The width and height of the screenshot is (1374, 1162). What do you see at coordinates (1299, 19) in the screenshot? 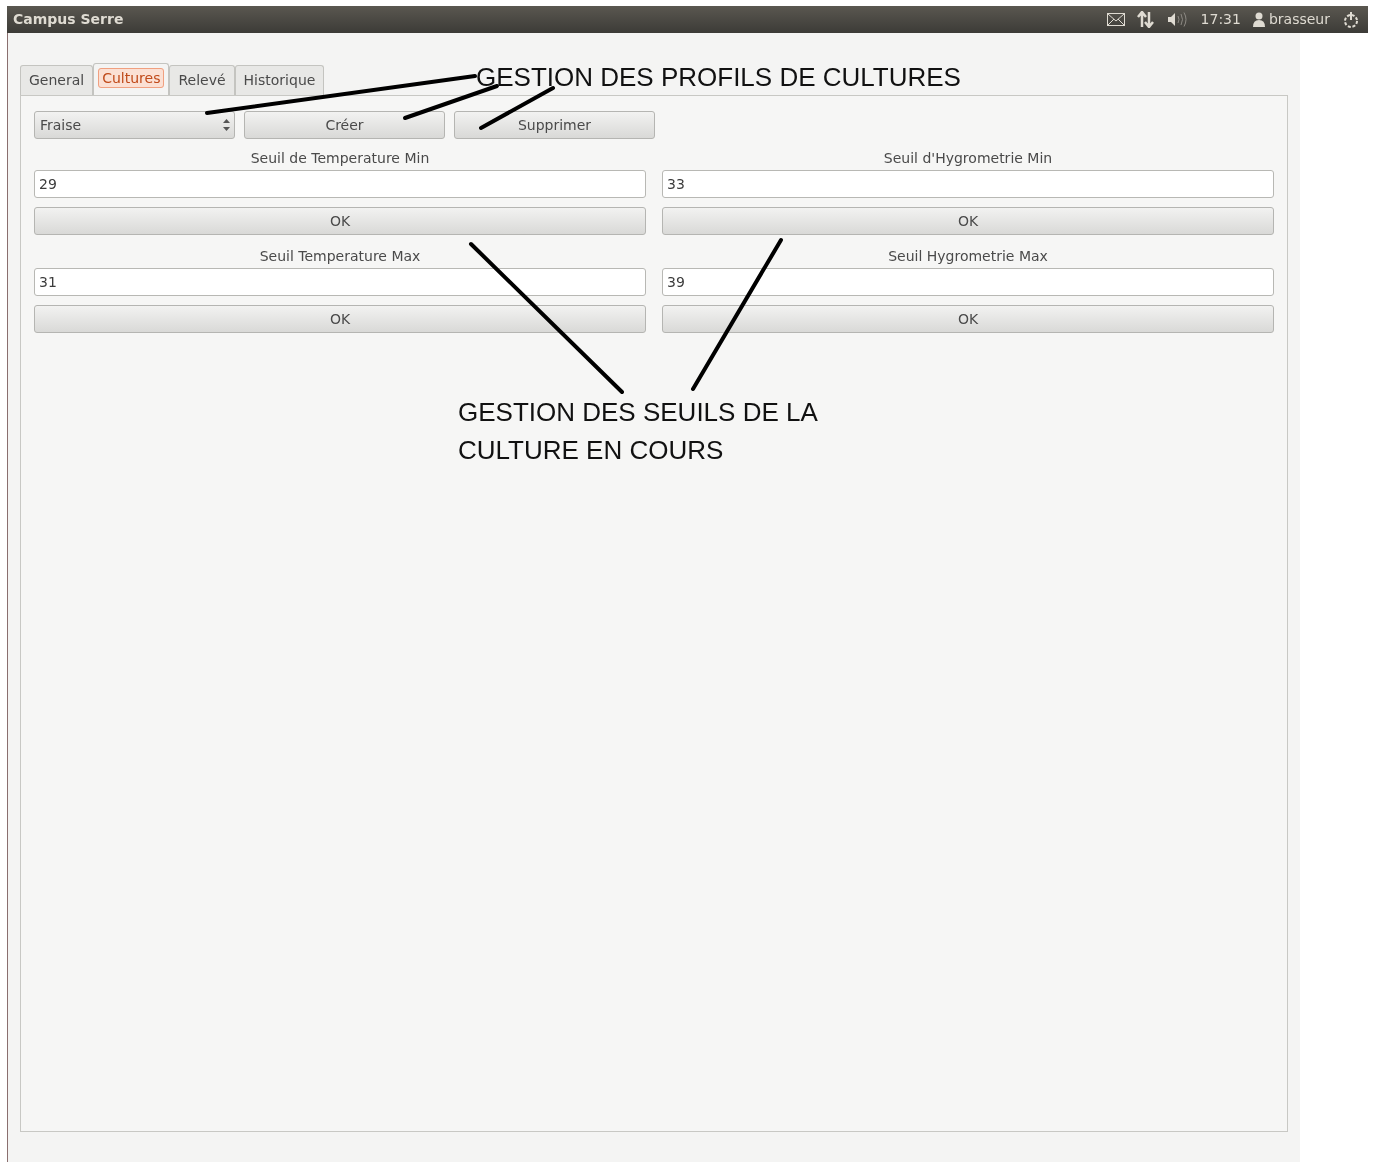
I see `user-name: brasseur` at bounding box center [1299, 19].